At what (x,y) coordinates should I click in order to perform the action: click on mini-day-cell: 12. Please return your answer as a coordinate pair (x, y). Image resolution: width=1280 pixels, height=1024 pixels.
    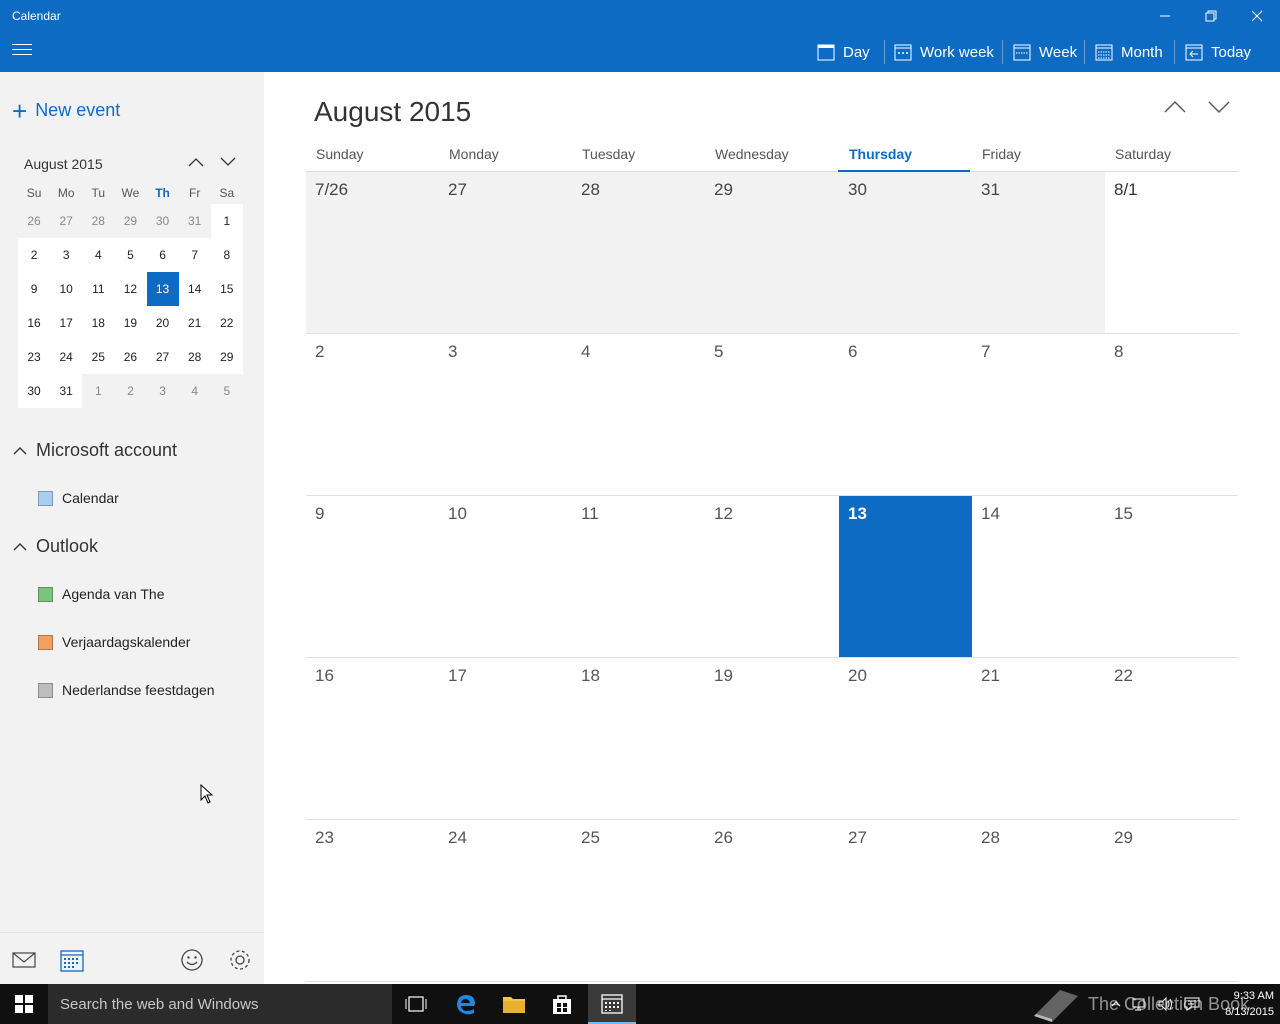
    Looking at the image, I should click on (130, 289).